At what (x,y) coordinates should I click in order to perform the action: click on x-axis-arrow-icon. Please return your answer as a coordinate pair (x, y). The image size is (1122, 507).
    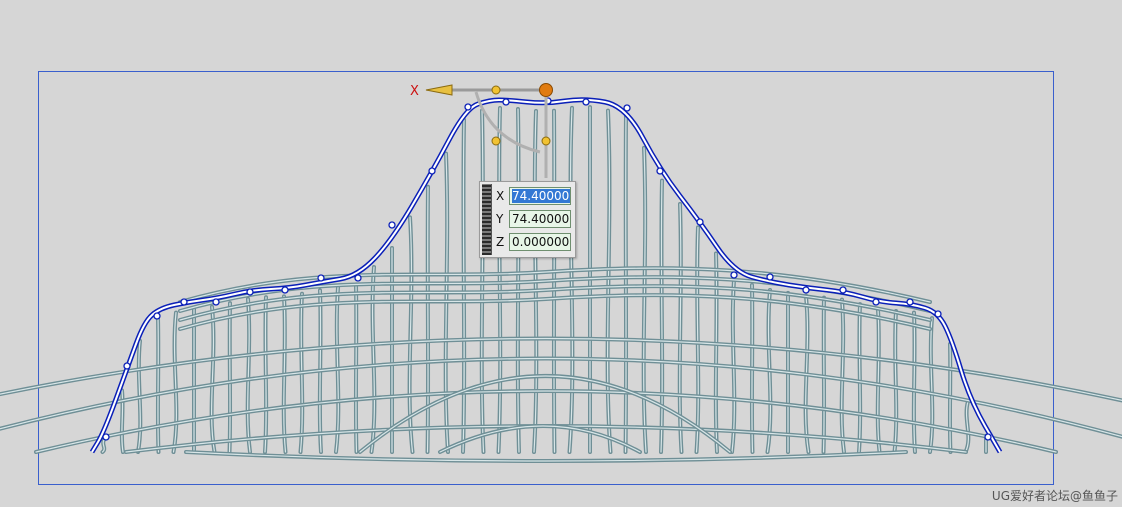
    Looking at the image, I should click on (439, 90).